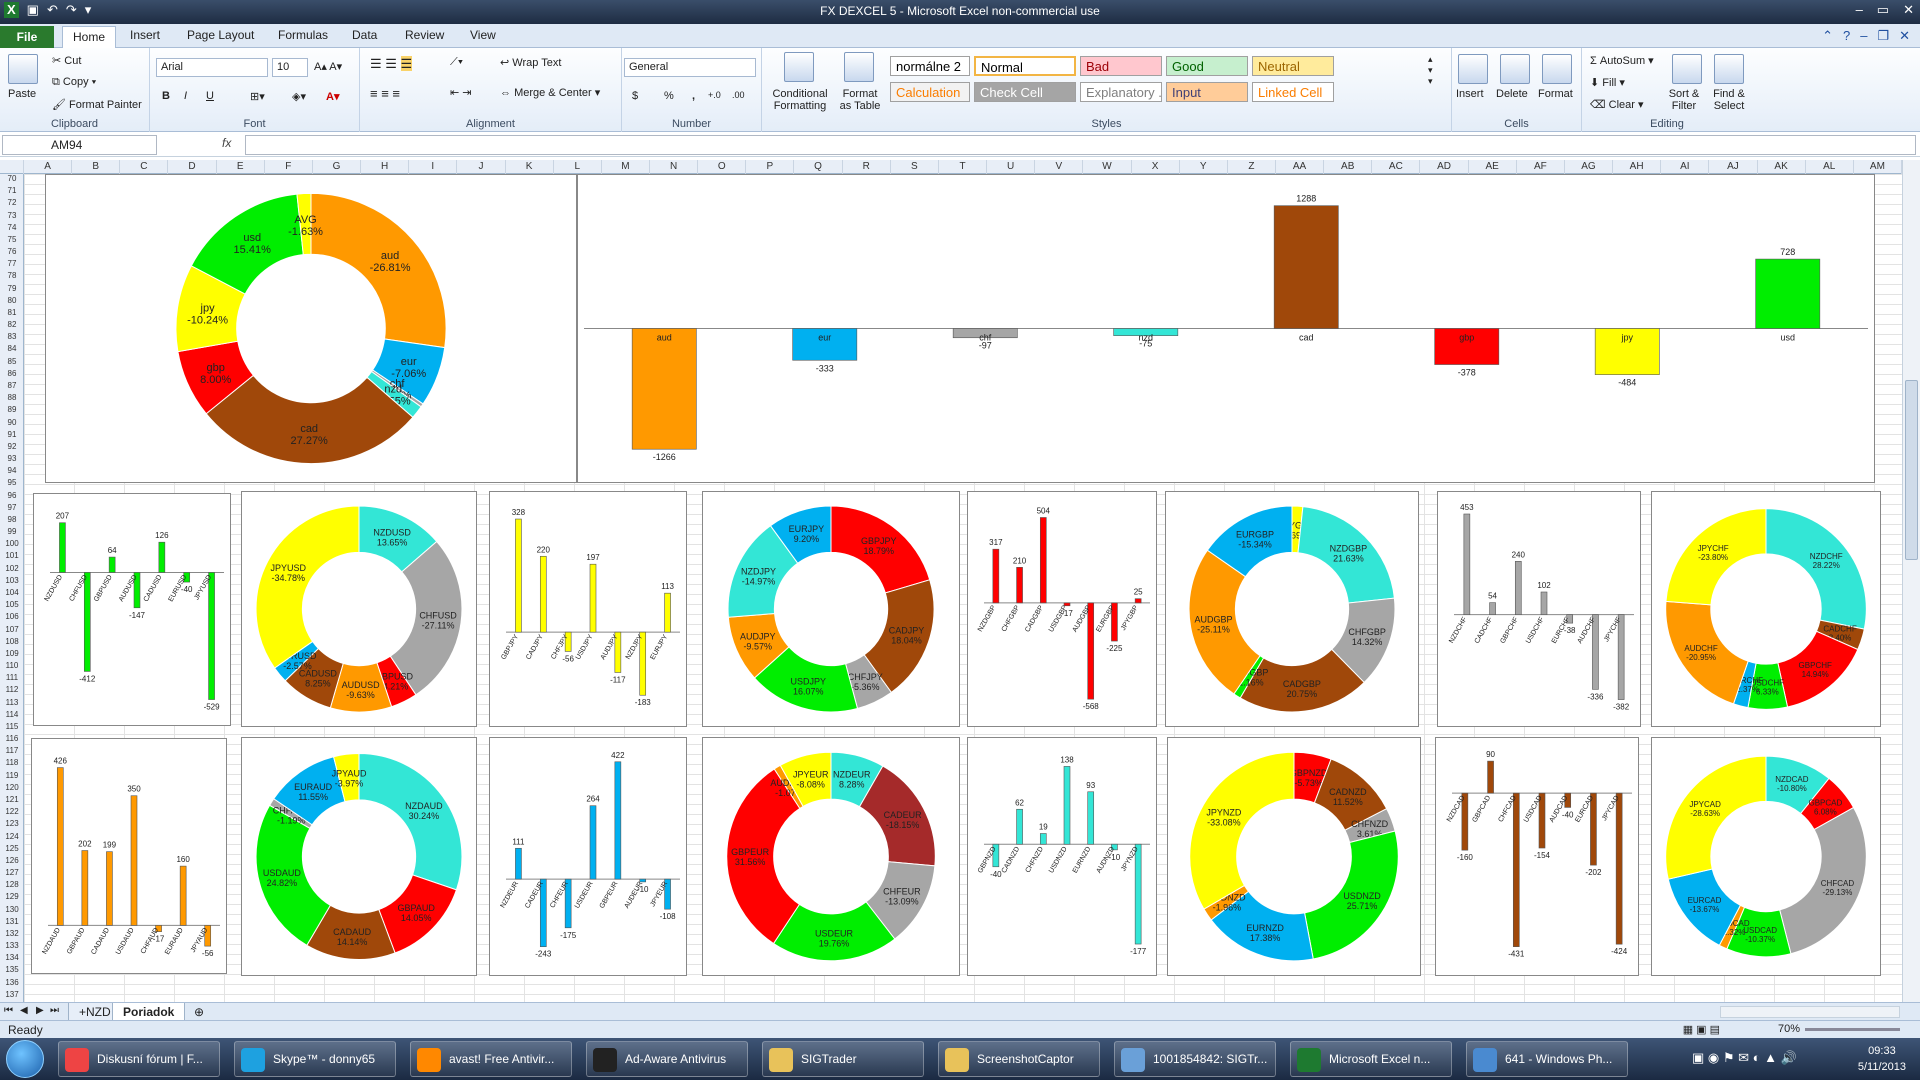 The width and height of the screenshot is (1920, 1080). I want to click on column-header: AC, so click(1396, 167).